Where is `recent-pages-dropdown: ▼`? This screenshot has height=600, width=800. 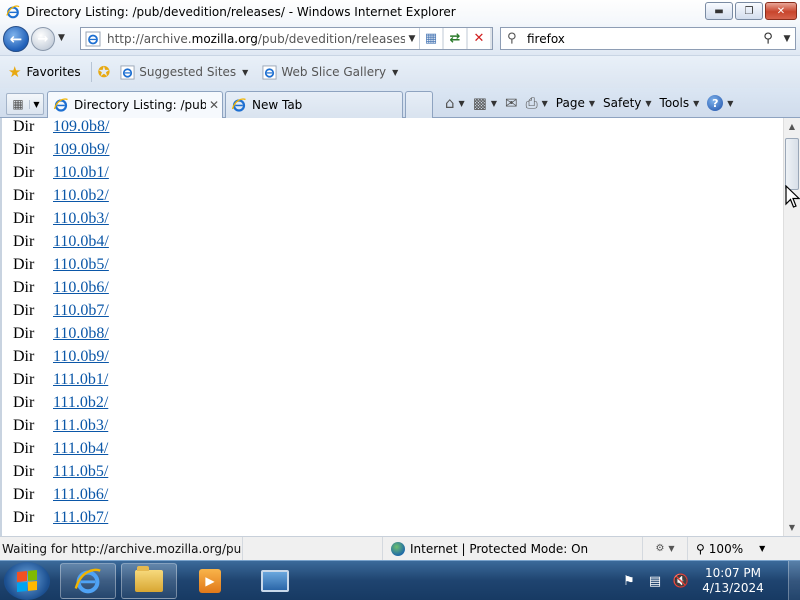 recent-pages-dropdown: ▼ is located at coordinates (61, 38).